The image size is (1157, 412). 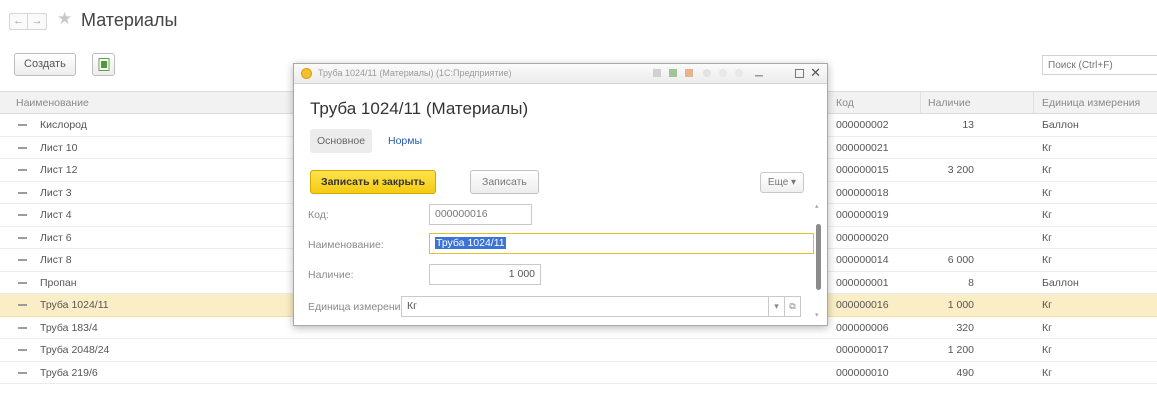 What do you see at coordinates (419, 108) in the screenshot?
I see `dialog-heading: Труба 1024/11 (Материалы)` at bounding box center [419, 108].